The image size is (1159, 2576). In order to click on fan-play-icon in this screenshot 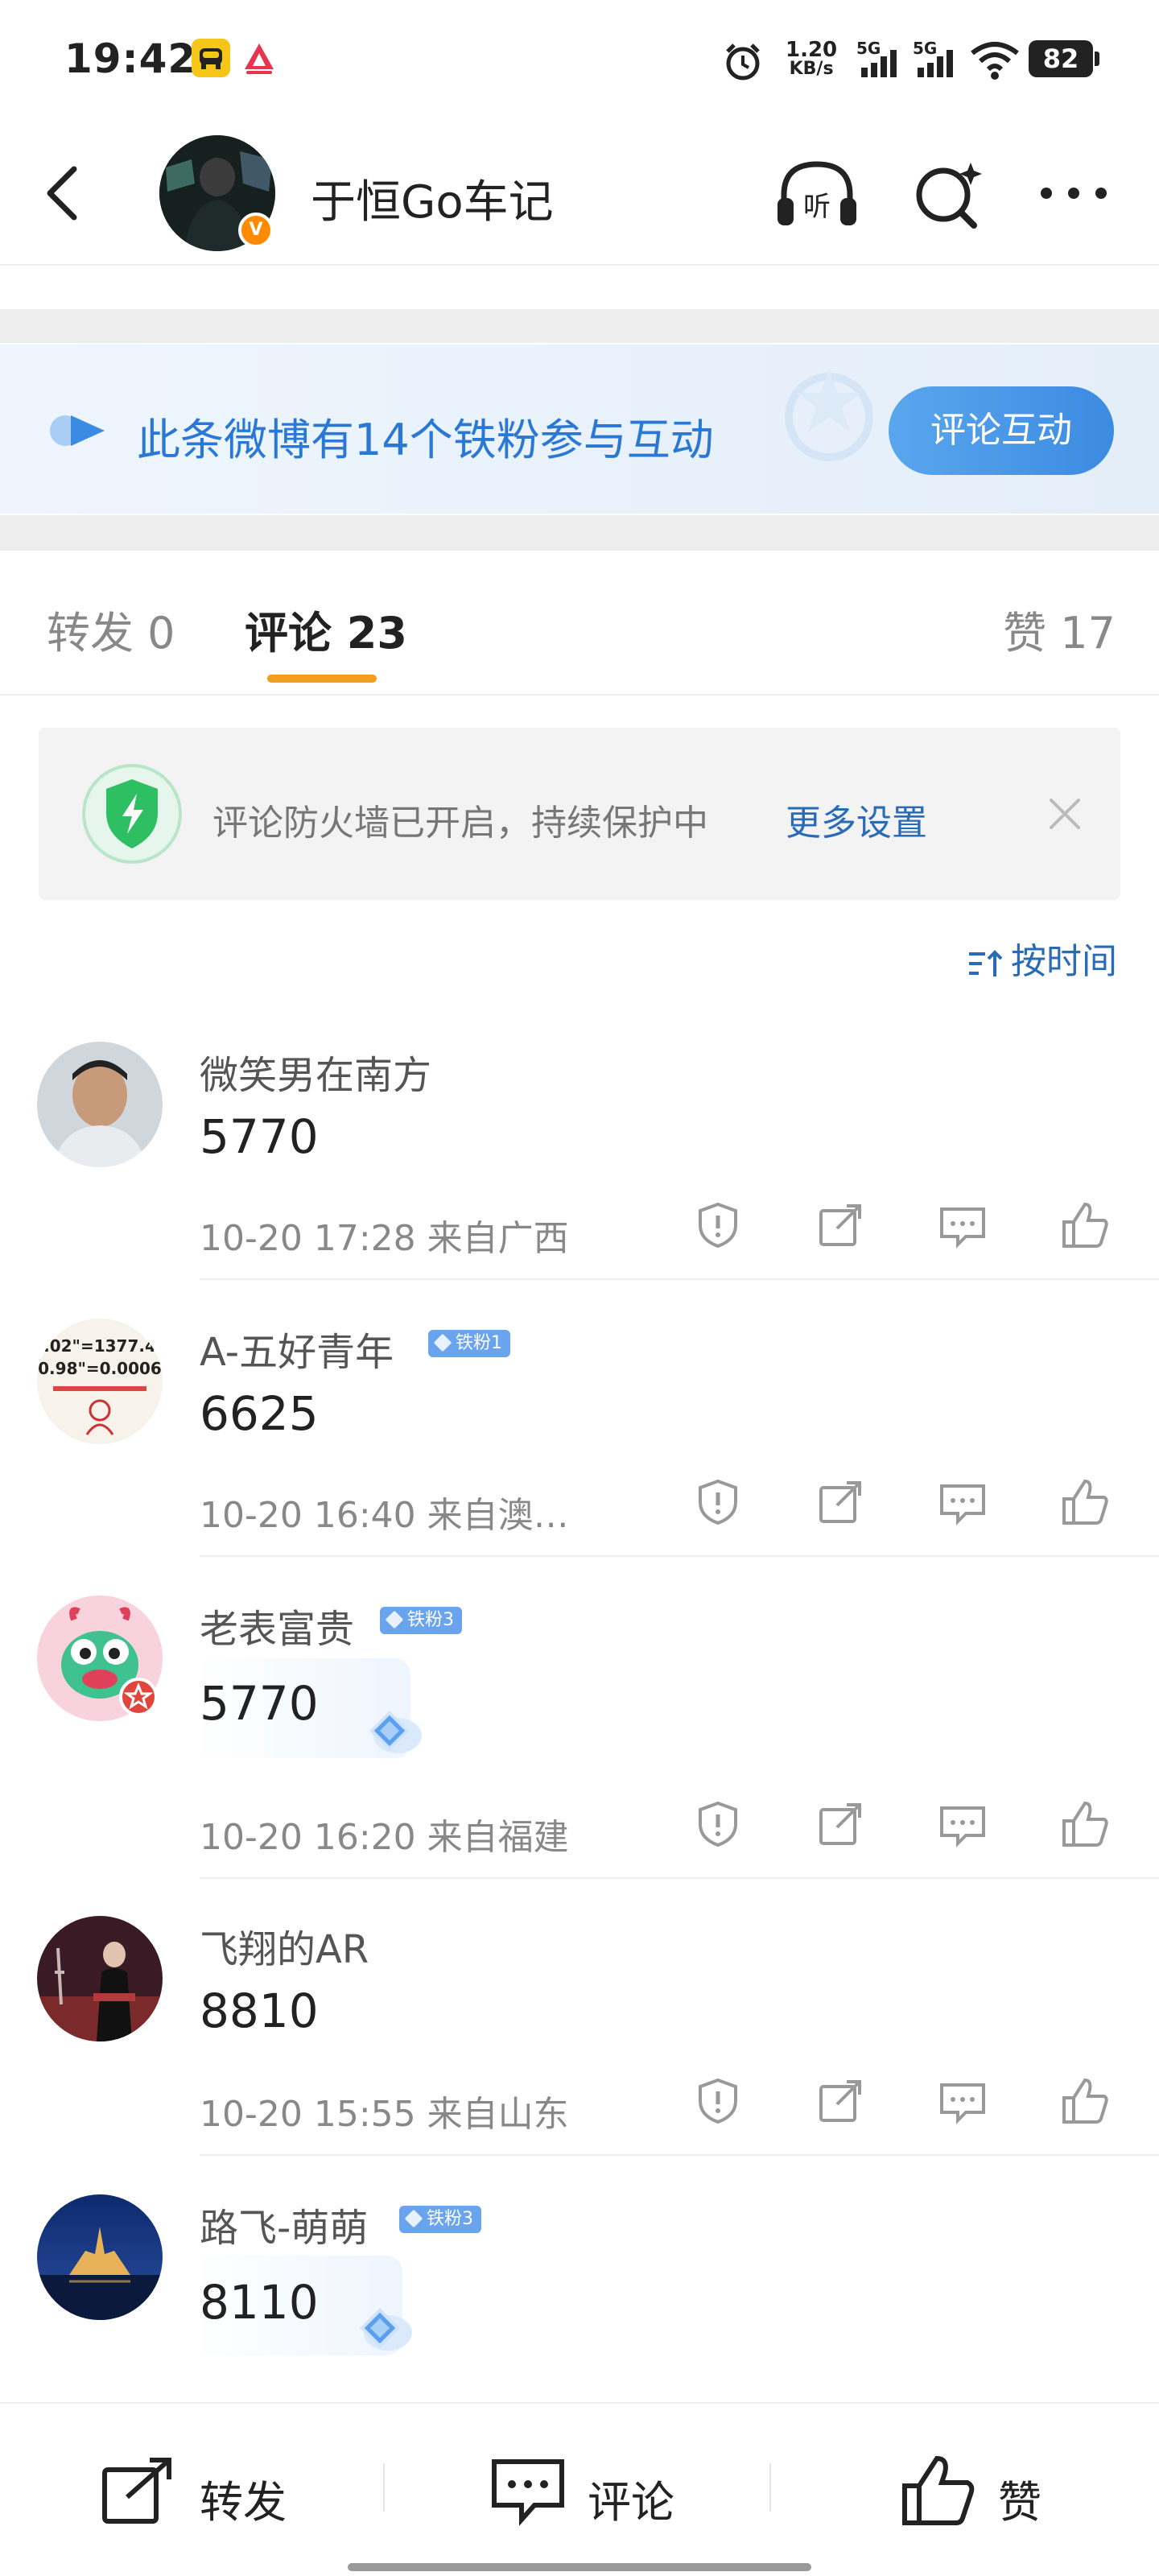, I will do `click(78, 430)`.